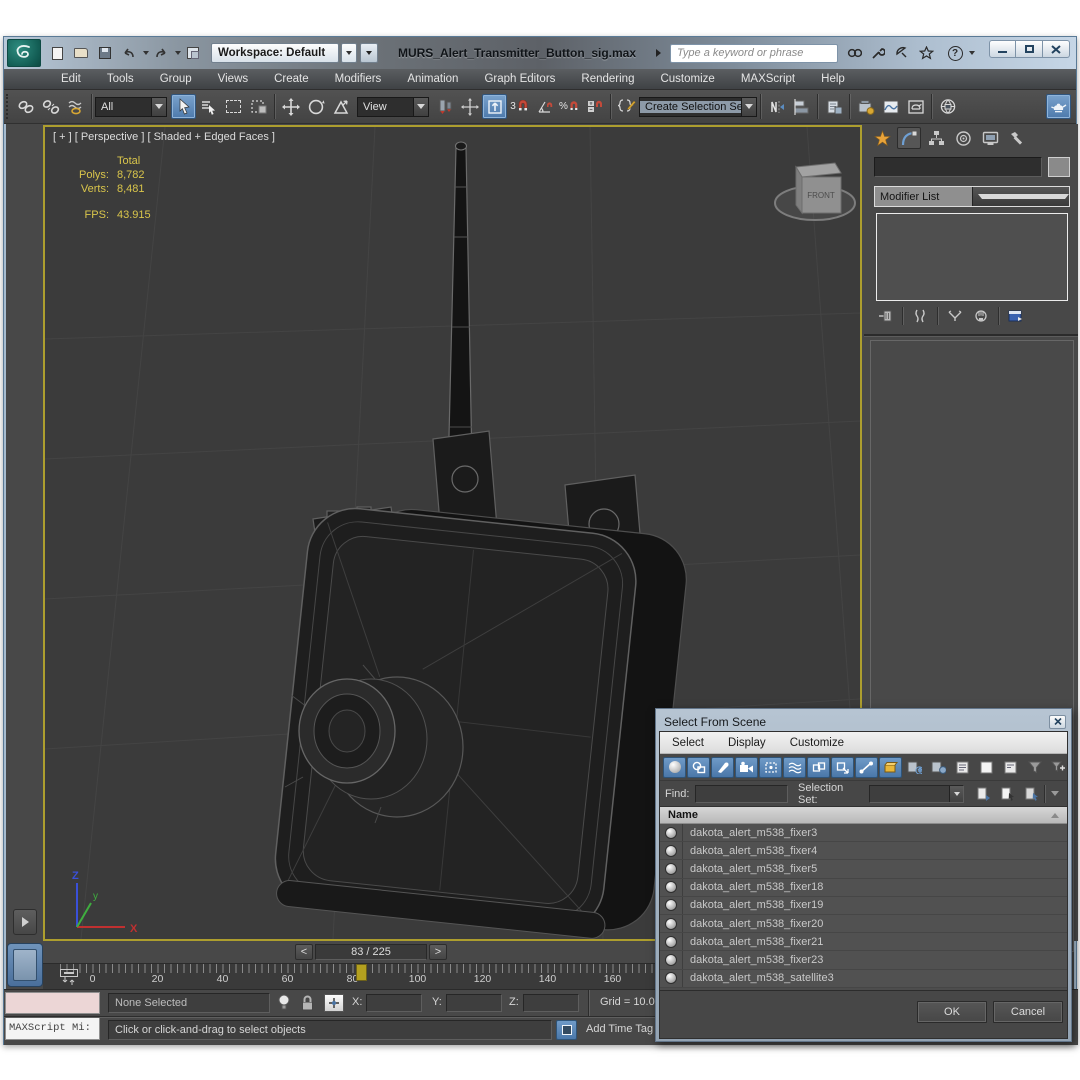 Image resolution: width=1080 pixels, height=1080 pixels. Describe the element at coordinates (25, 922) in the screenshot. I see `viewport-tab-expand-button` at that location.